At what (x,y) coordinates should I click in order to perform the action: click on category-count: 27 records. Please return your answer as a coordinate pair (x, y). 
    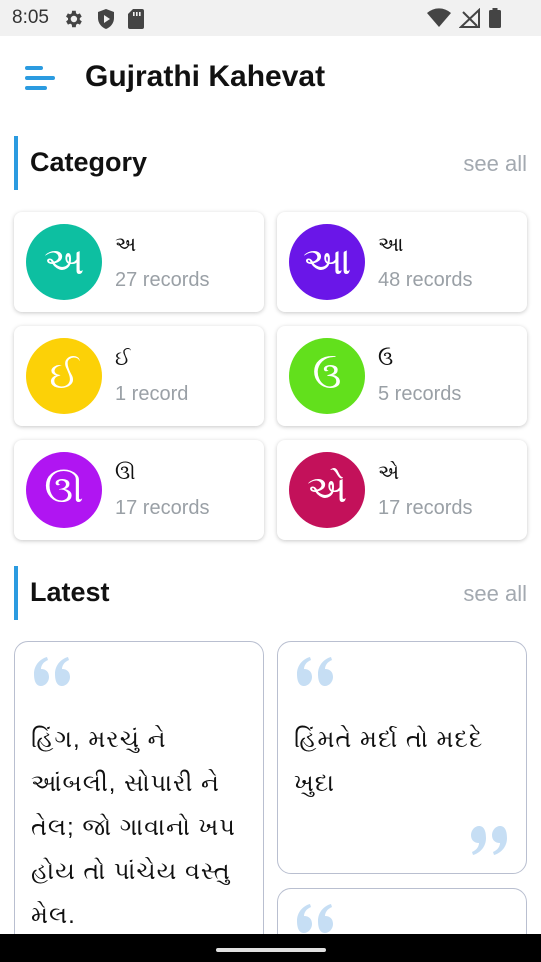
    Looking at the image, I should click on (162, 280).